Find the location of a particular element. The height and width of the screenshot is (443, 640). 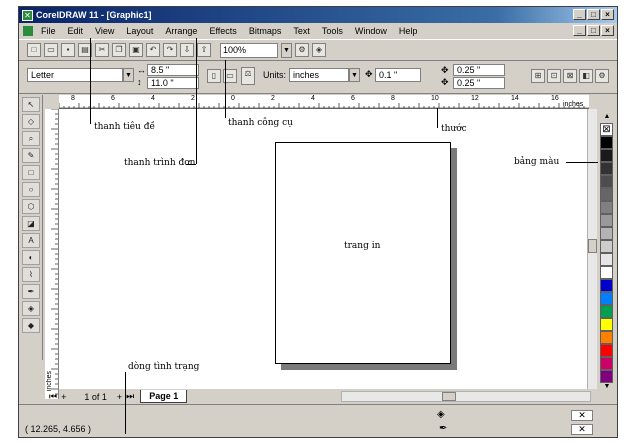

no-color-swatch-icon: ⊠ is located at coordinates (606, 129).